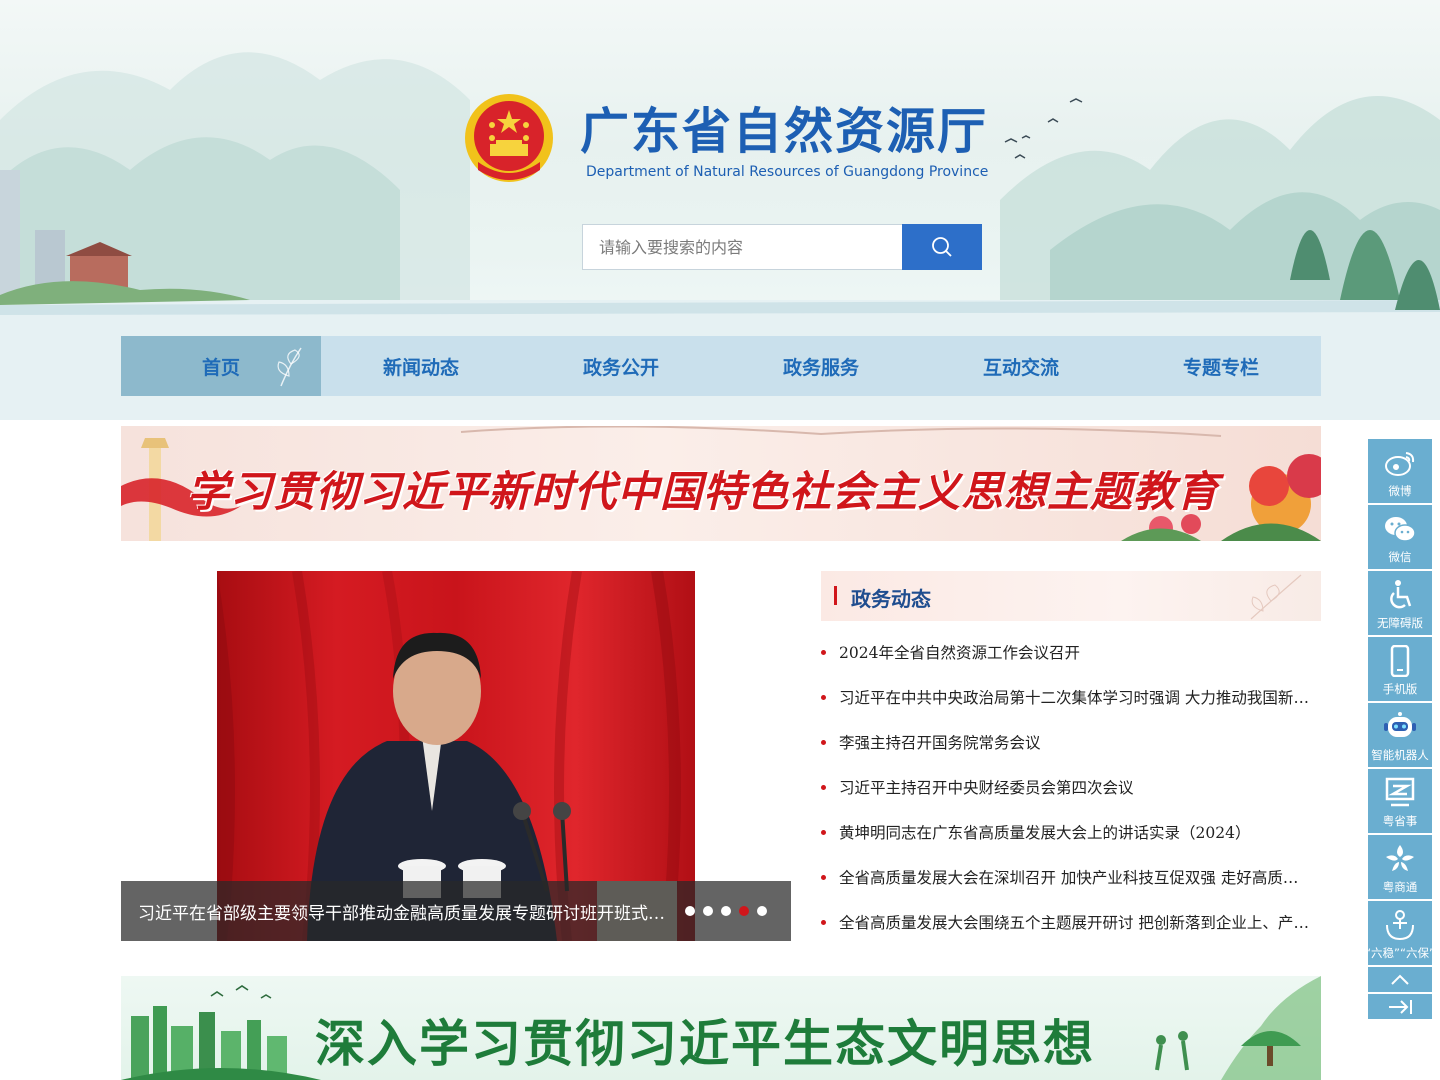  I want to click on sidebar-label: 智能机器人, so click(1400, 755).